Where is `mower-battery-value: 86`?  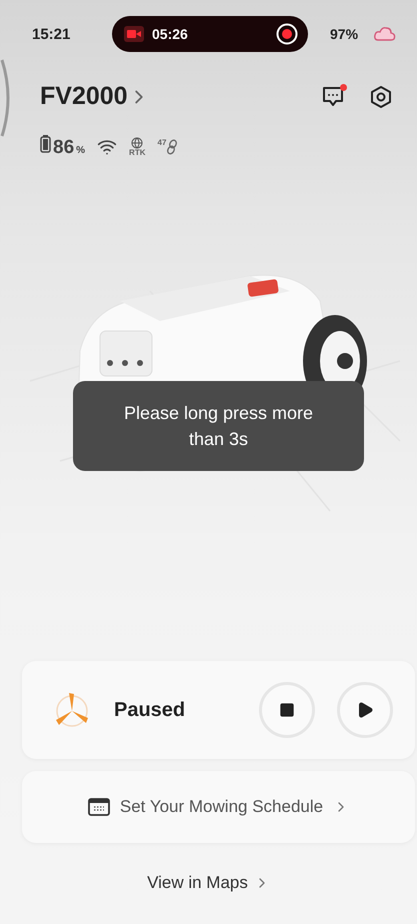
mower-battery-value: 86 is located at coordinates (63, 148).